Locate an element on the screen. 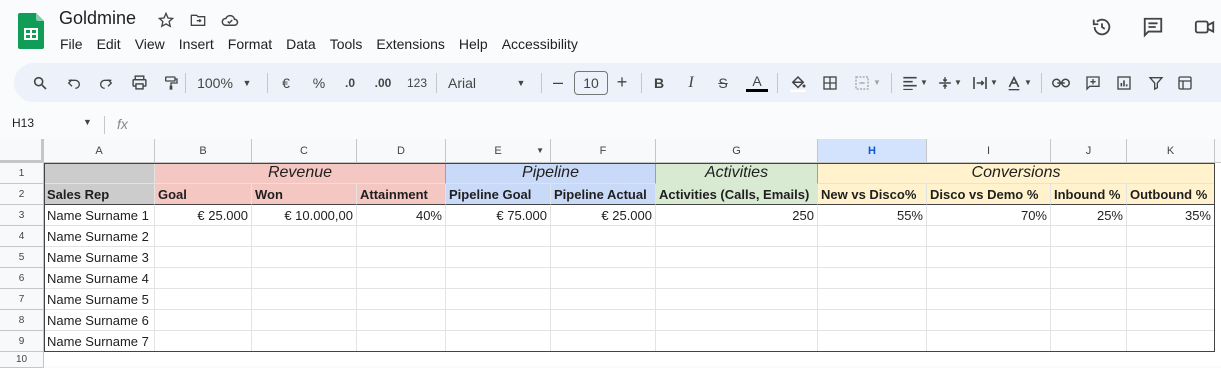  data-cell-a3: Name Surname 1 is located at coordinates (99, 215).